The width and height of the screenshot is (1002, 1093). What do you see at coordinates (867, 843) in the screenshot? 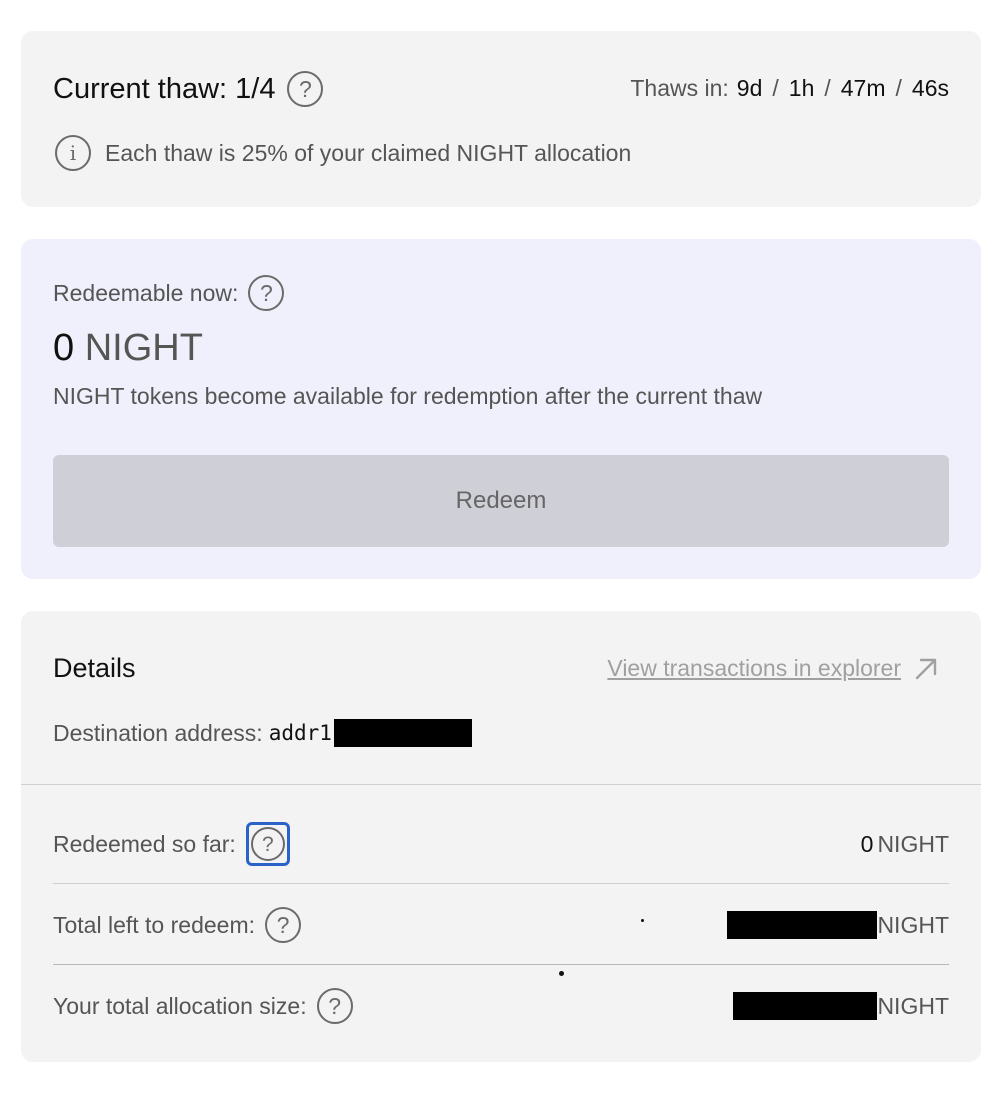
I see `redeemed-so-far-value: 0` at bounding box center [867, 843].